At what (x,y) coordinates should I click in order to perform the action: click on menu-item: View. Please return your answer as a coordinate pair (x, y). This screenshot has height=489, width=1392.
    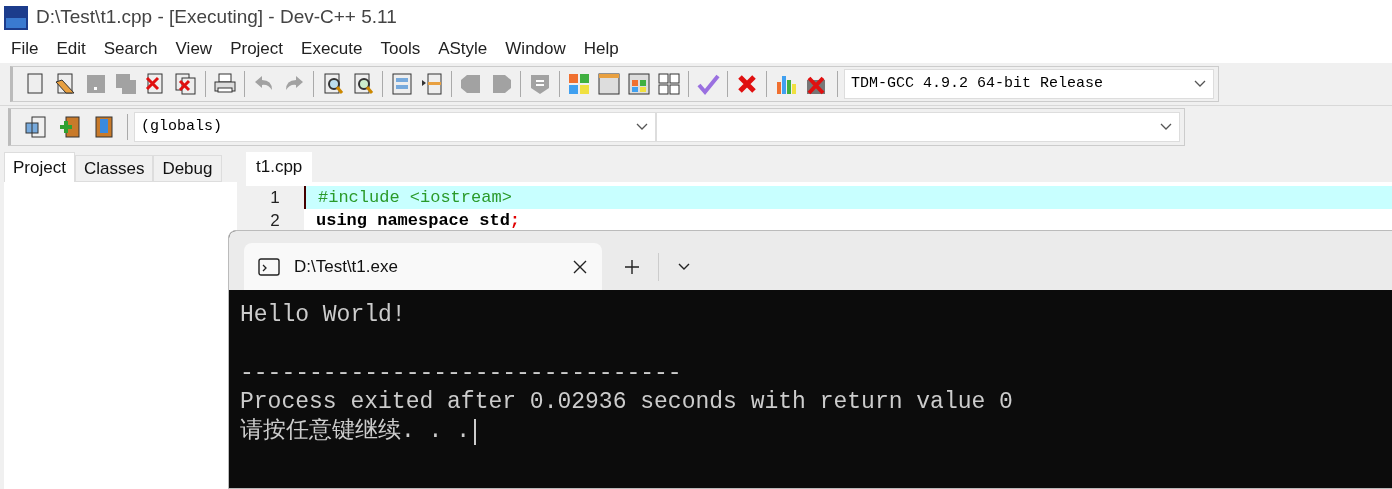
    Looking at the image, I should click on (194, 49).